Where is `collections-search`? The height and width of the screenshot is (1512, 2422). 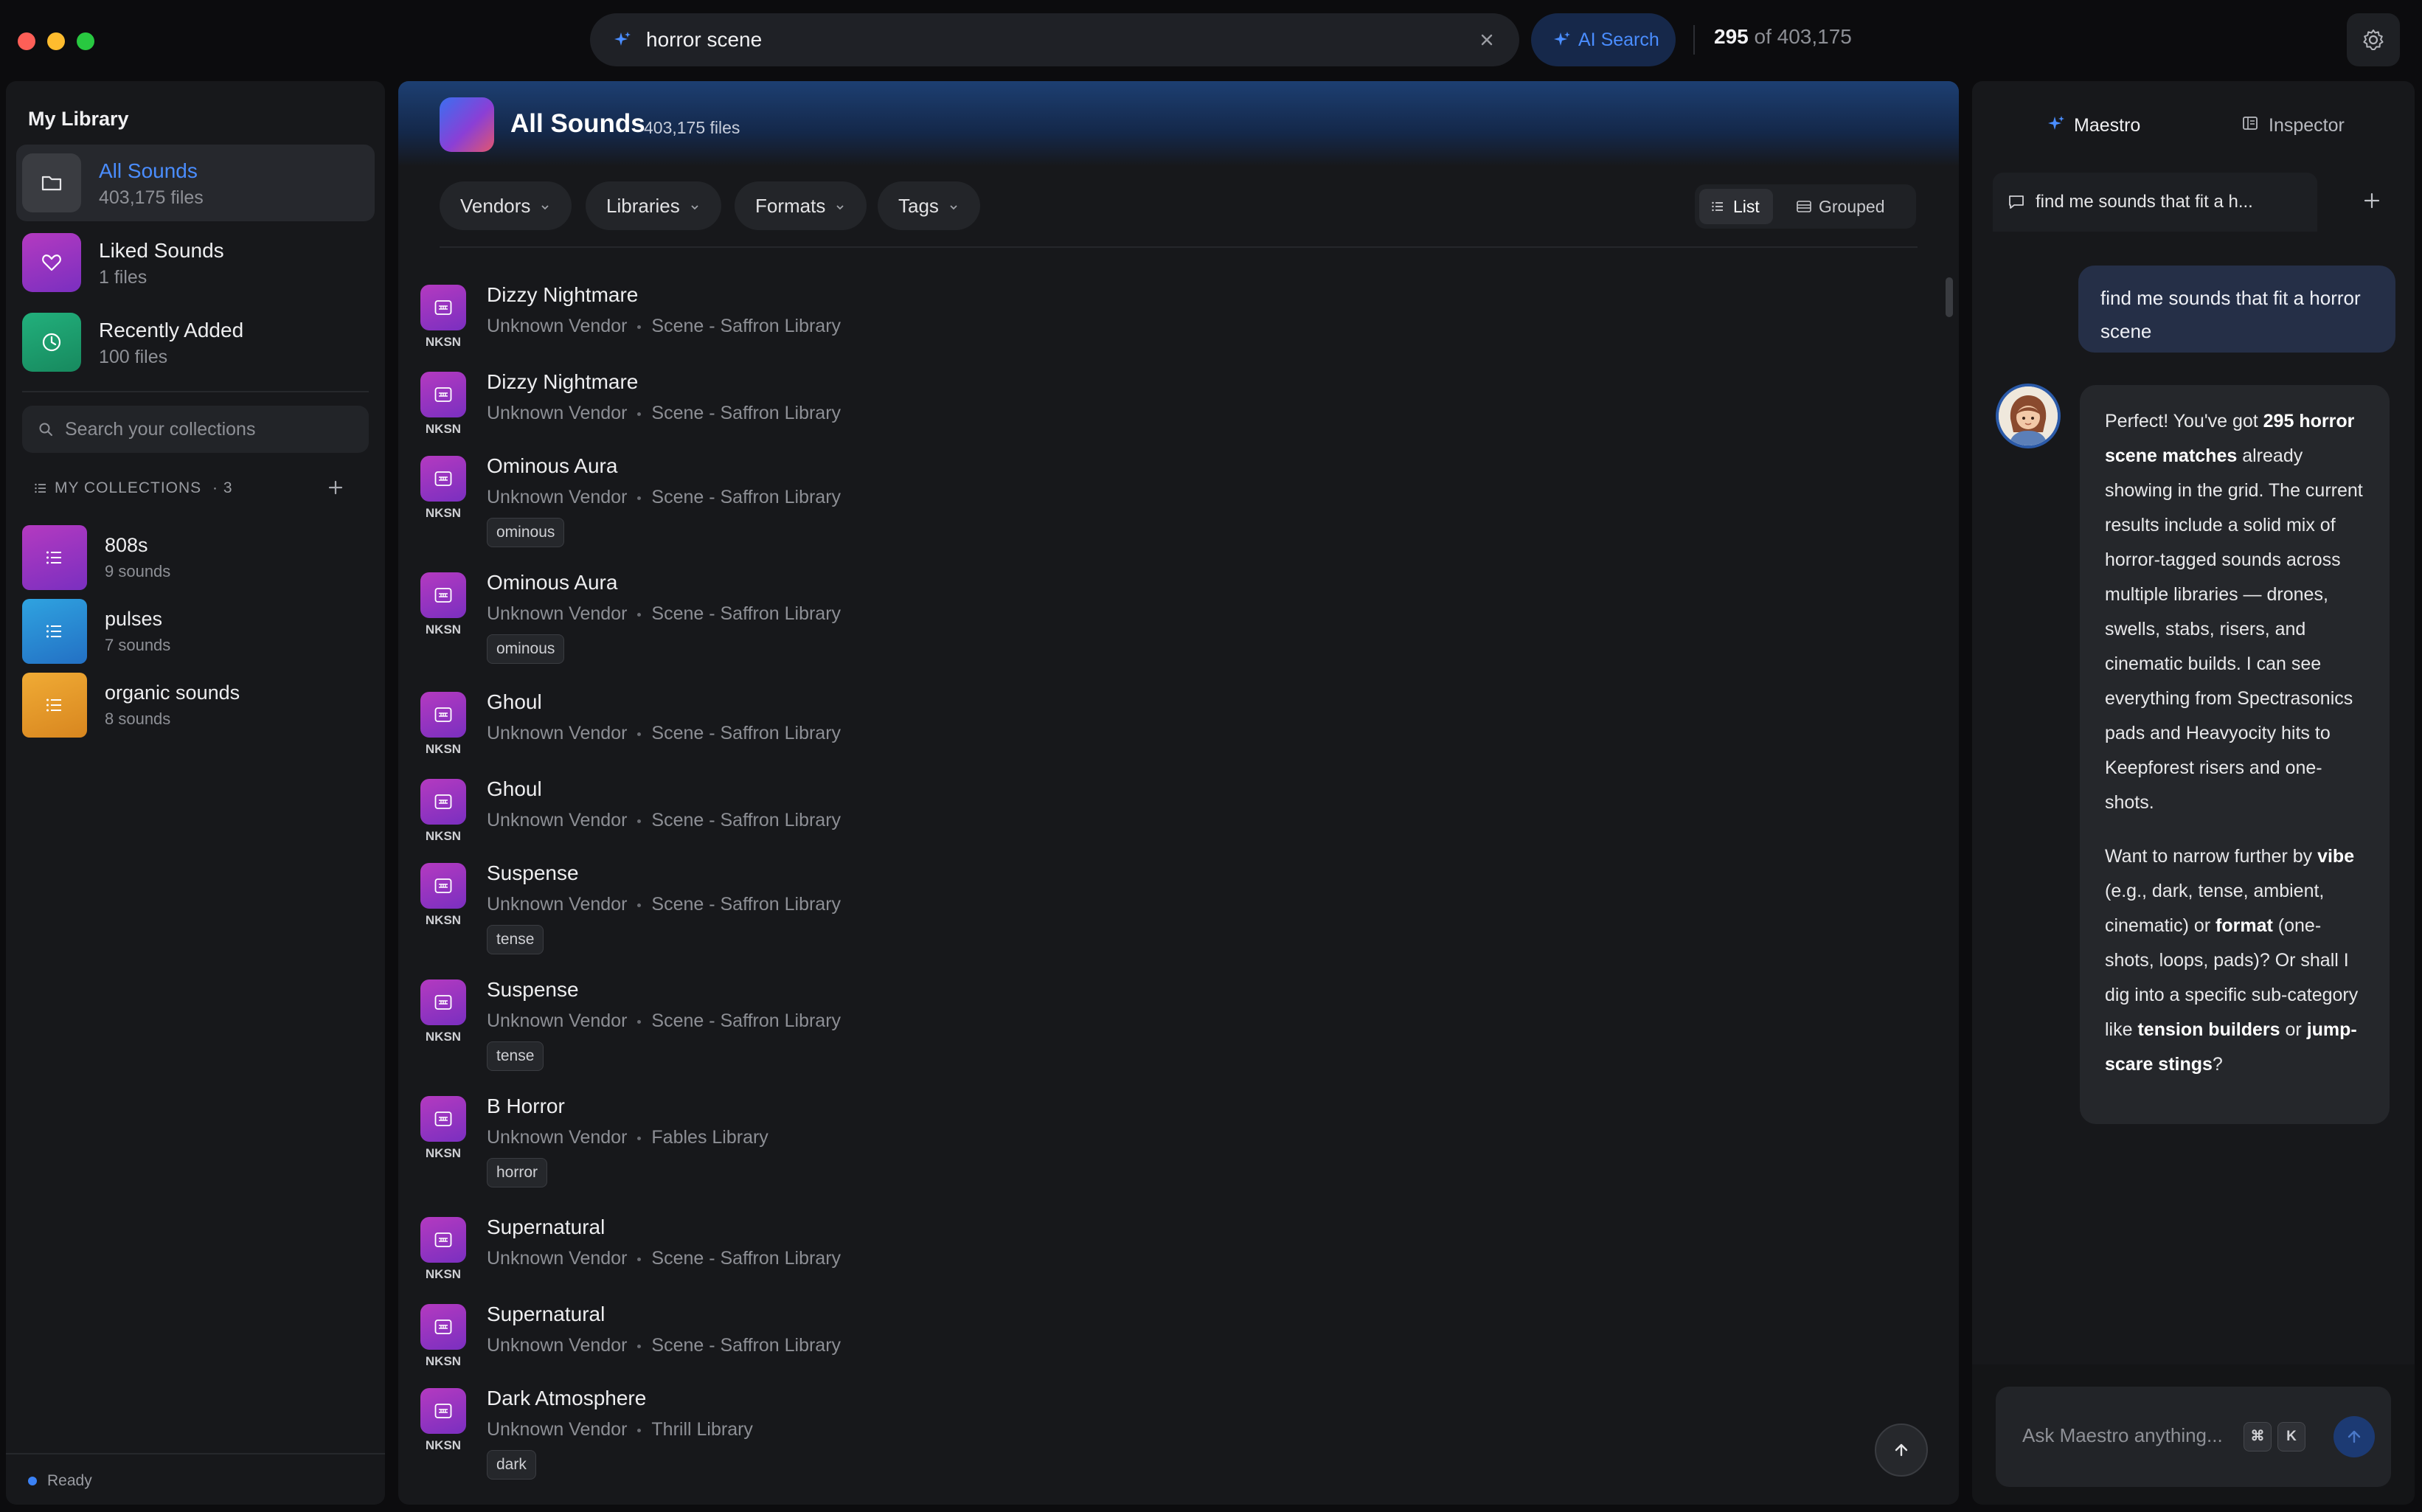 collections-search is located at coordinates (195, 430).